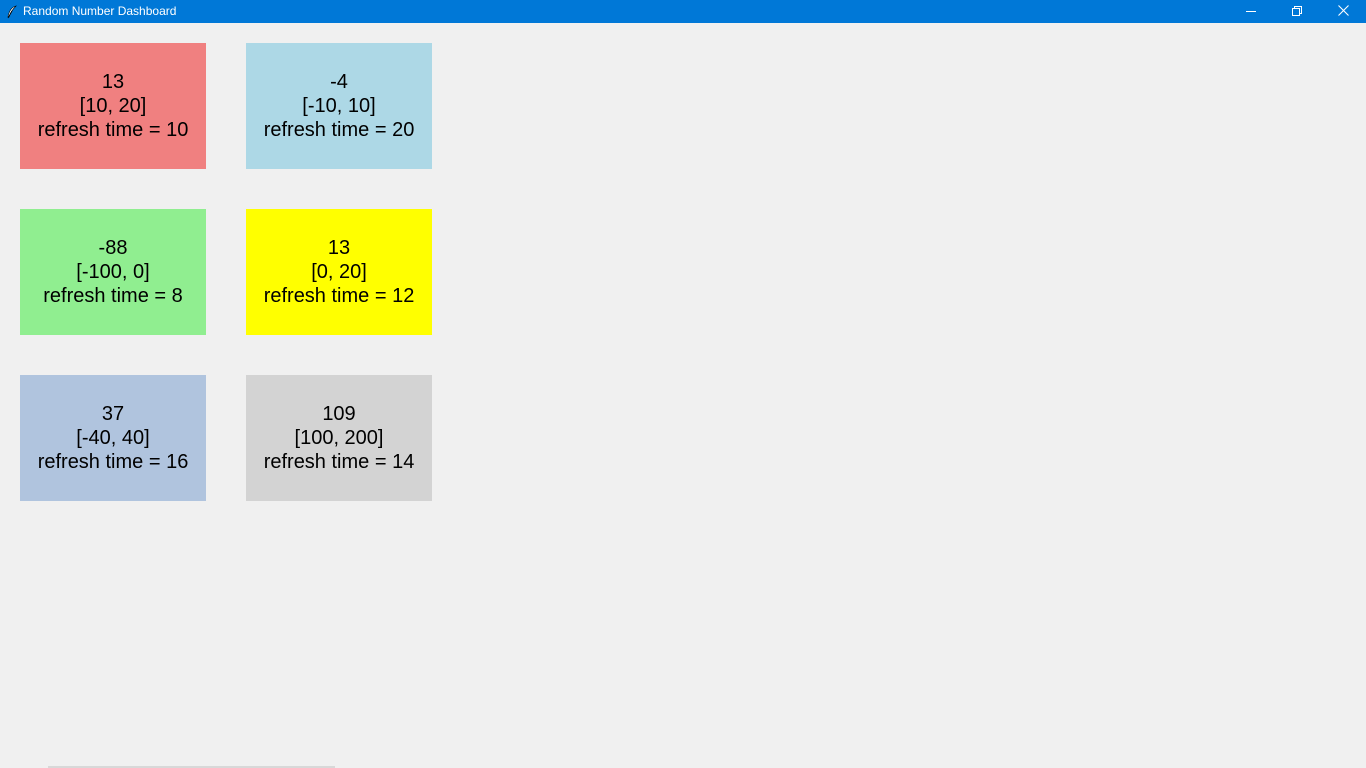  I want to click on tile-value: -4, so click(339, 82).